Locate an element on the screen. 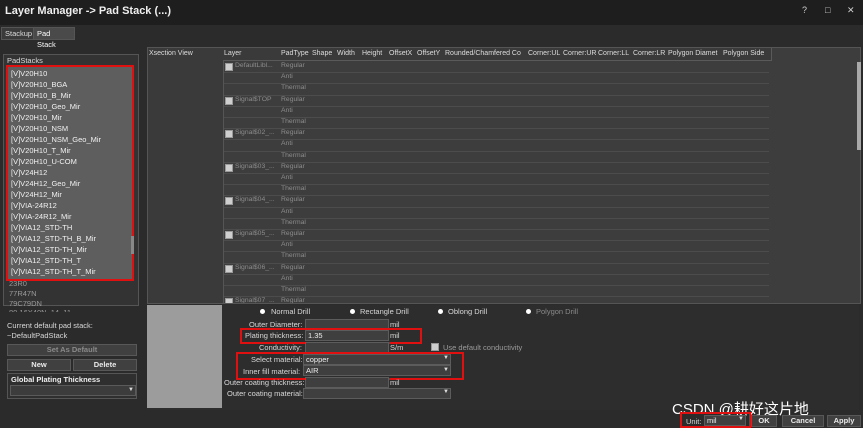 This screenshot has width=863, height=428. column-header: Corner:UR is located at coordinates (580, 54).